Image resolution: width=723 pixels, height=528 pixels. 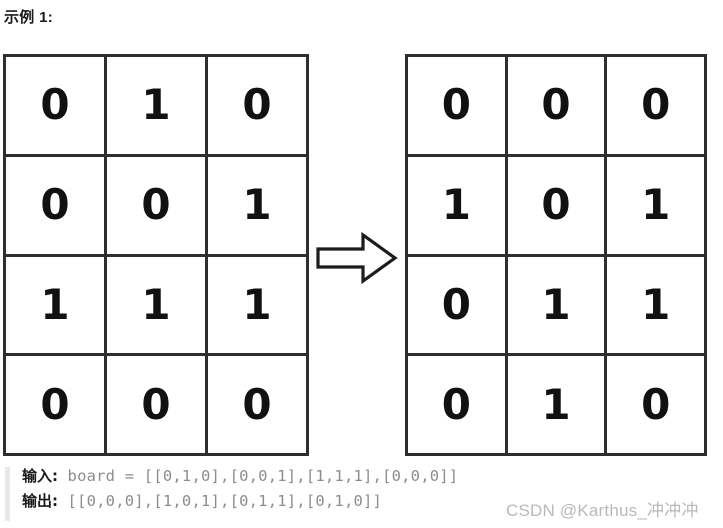 I want to click on table-row: 1 1 1, so click(x=156, y=306).